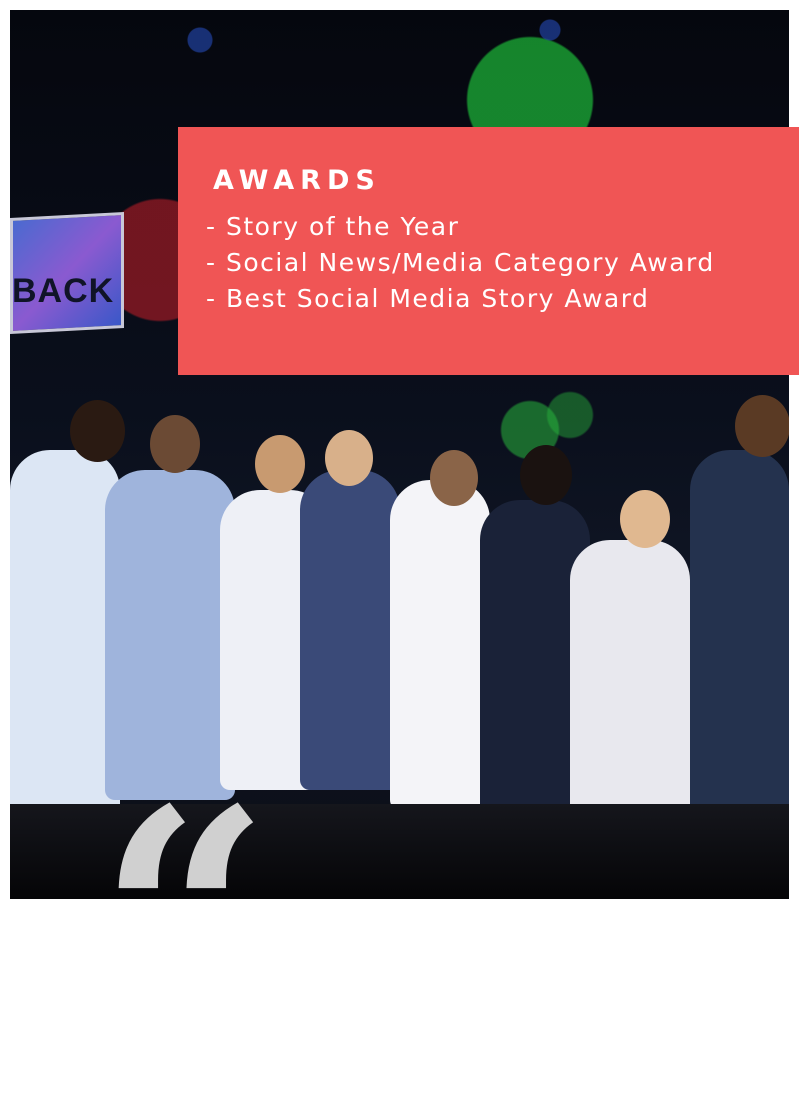 The image size is (799, 1096). I want to click on award-item: - Social News/Media Category Award, so click(460, 262).